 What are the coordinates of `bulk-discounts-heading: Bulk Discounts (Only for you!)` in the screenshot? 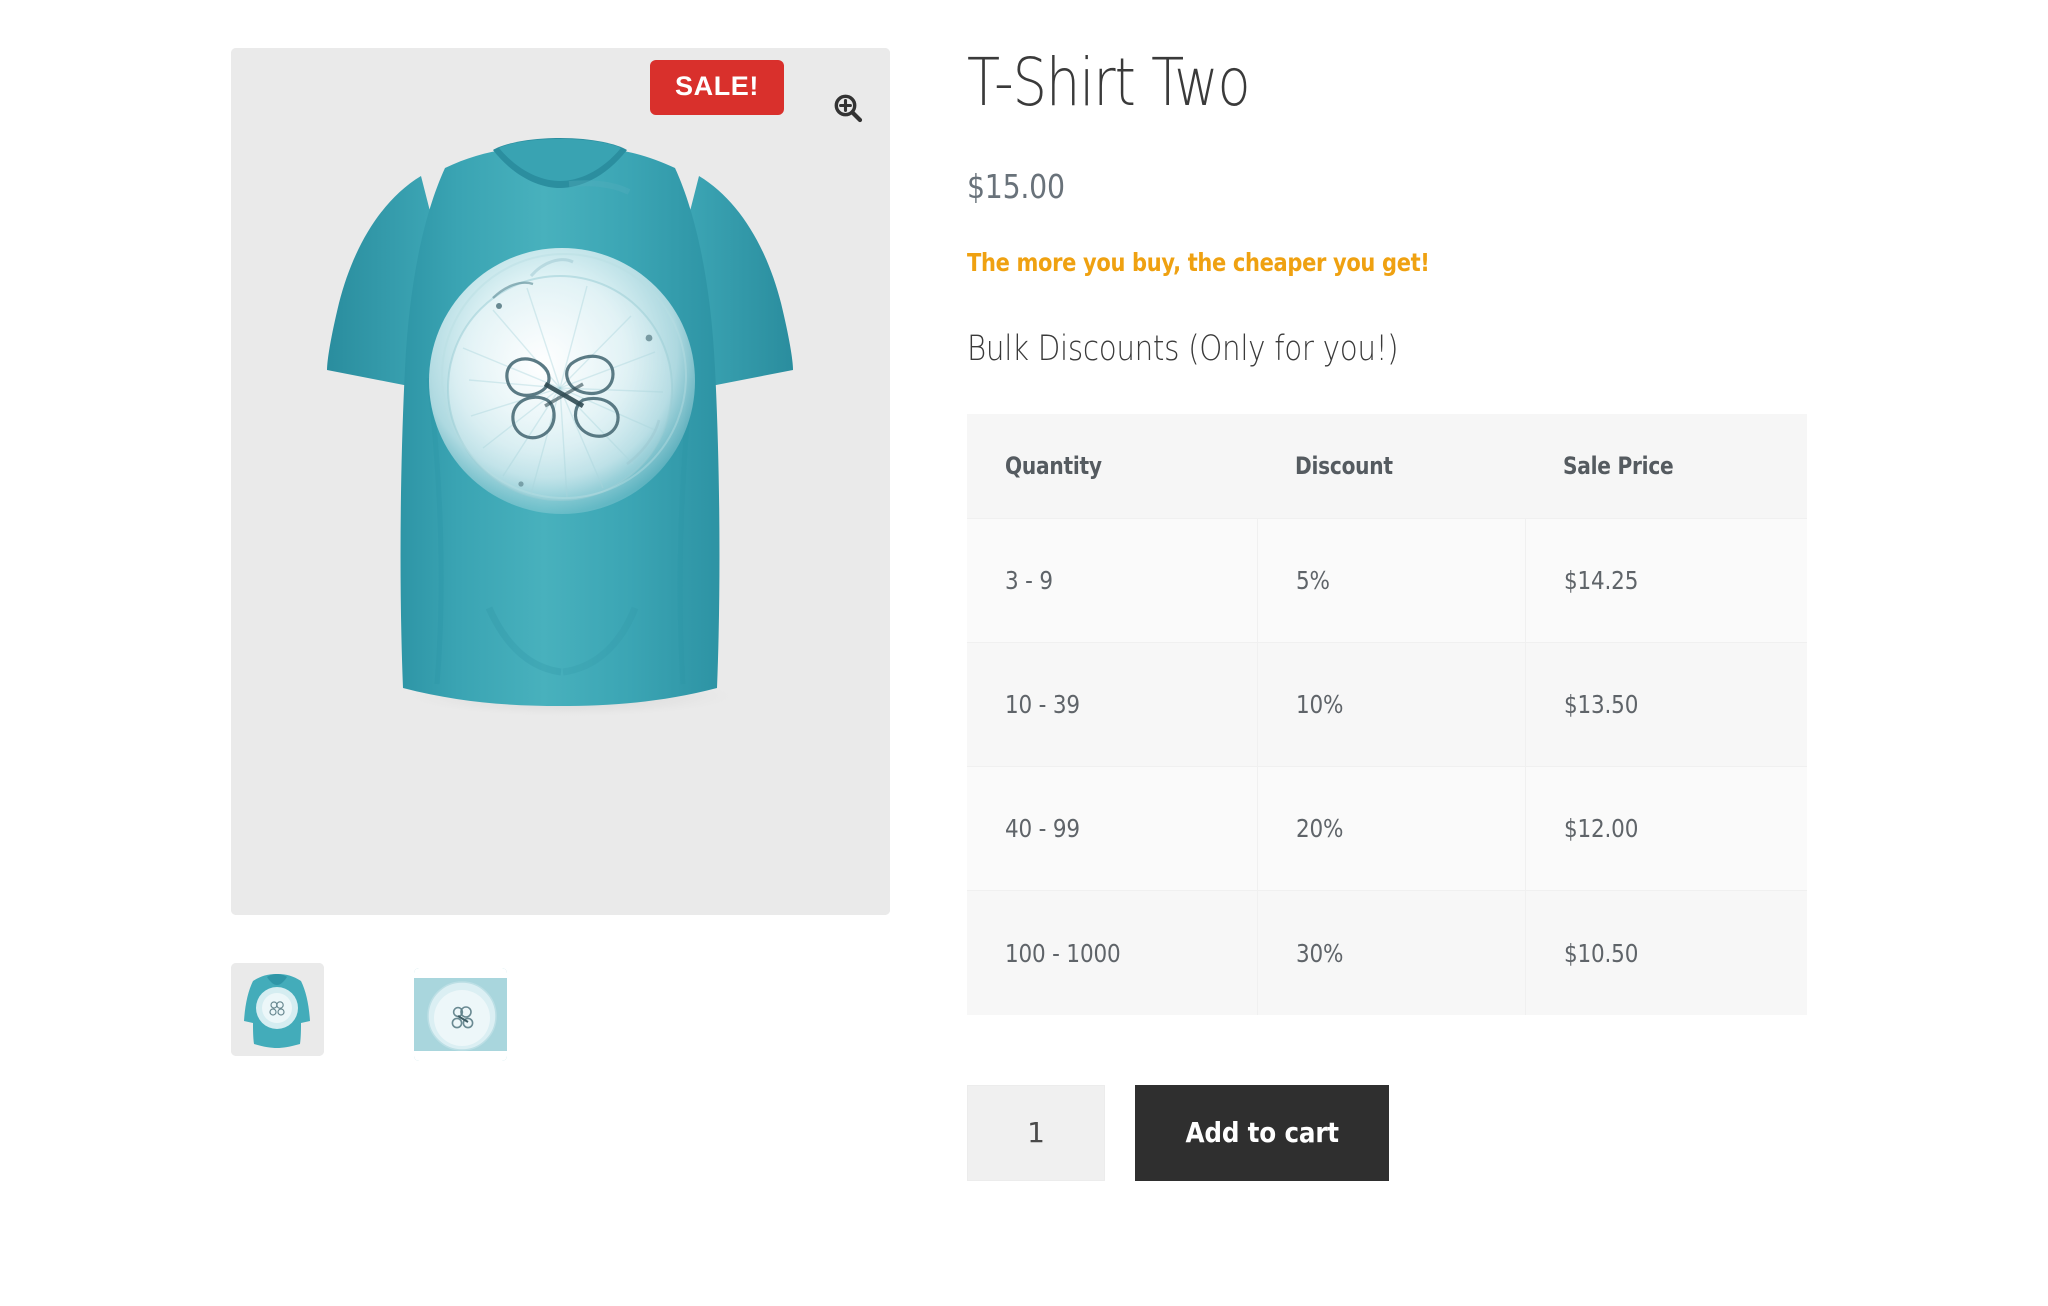 It's located at (1183, 349).